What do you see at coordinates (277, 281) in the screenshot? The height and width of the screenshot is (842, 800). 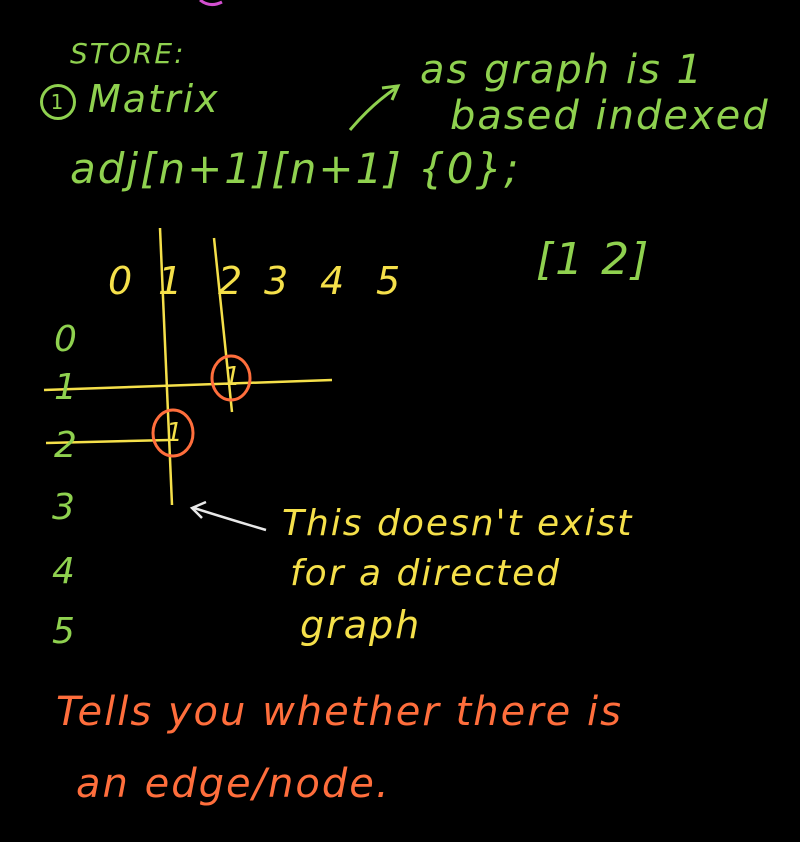 I see `column-label-3: 3` at bounding box center [277, 281].